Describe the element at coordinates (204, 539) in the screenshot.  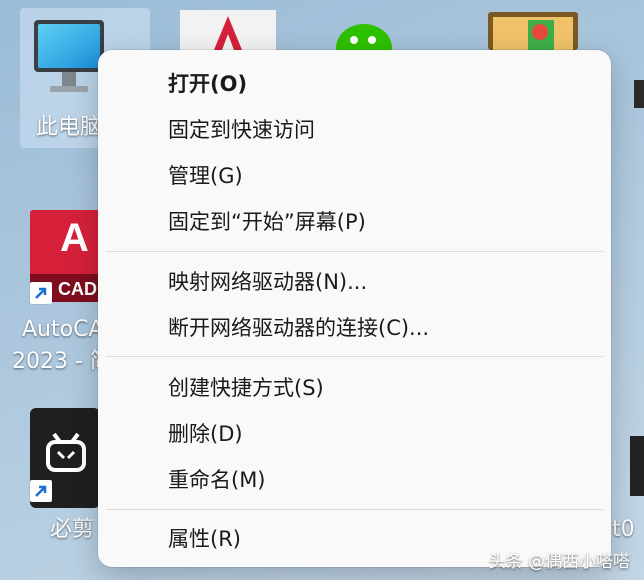
I see `menu-item-properties: 属性(R)` at that location.